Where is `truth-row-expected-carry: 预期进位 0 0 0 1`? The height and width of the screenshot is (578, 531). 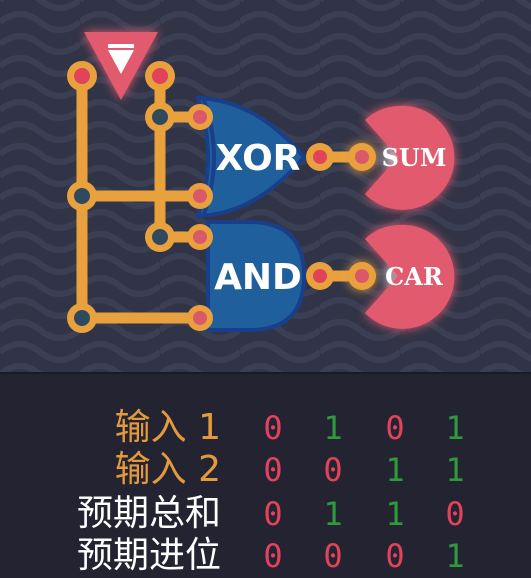 truth-row-expected-carry: 预期进位 0 0 0 1 is located at coordinates (265, 556).